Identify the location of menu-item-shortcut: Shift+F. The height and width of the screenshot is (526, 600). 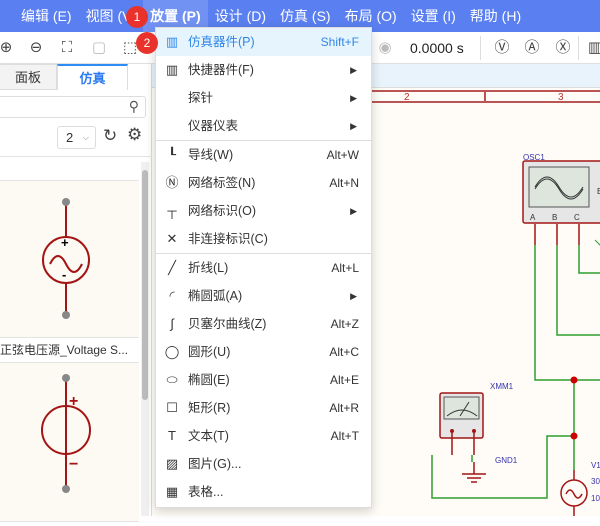
(339, 42).